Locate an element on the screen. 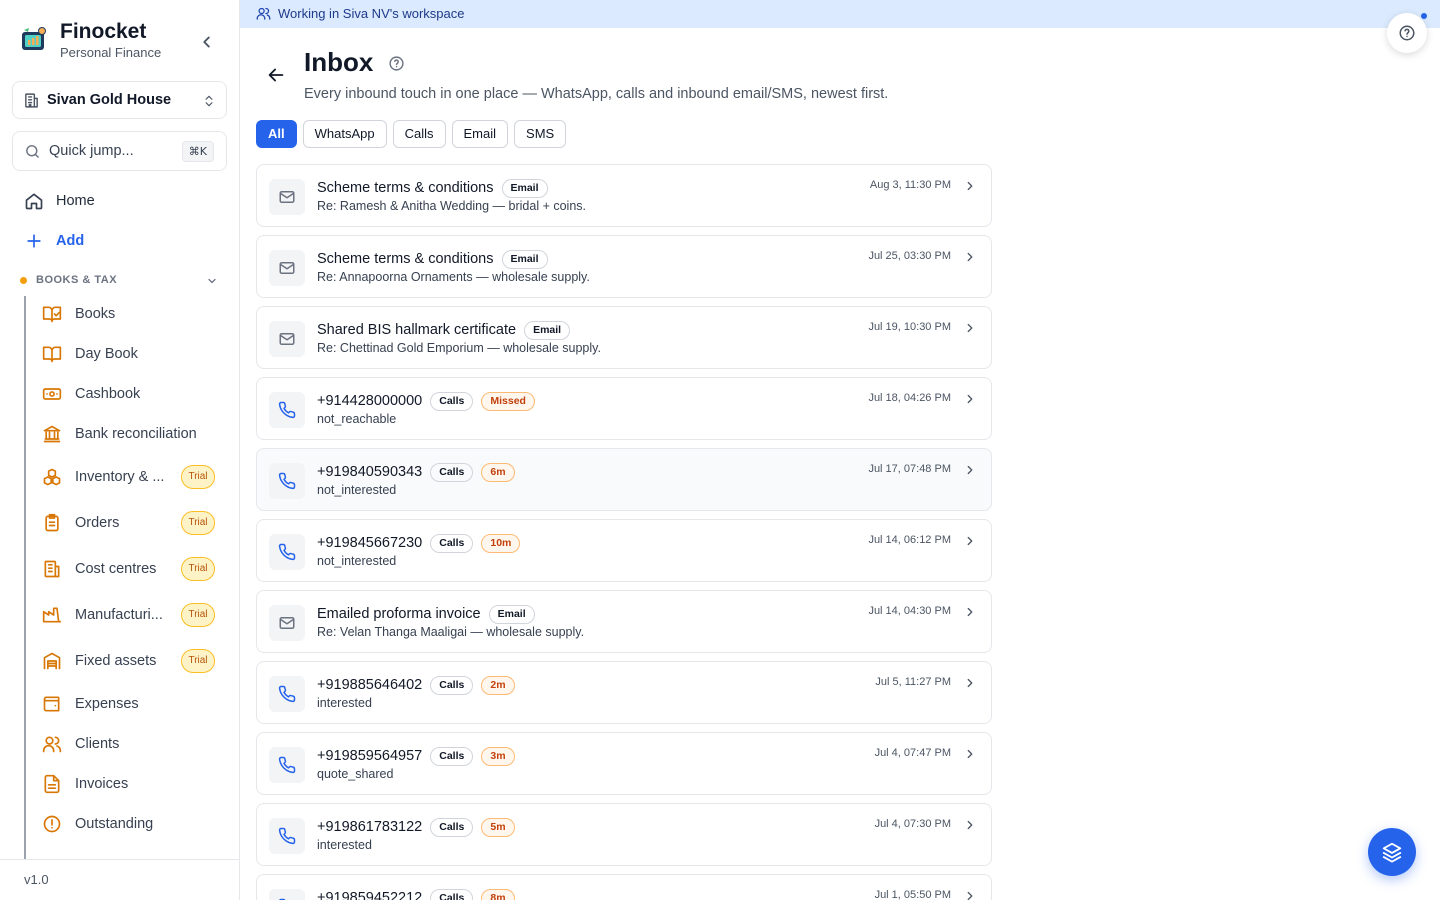 This screenshot has width=1440, height=900. sidebar-item-bank-reconciliation: Bank reconciliation is located at coordinates (129, 434).